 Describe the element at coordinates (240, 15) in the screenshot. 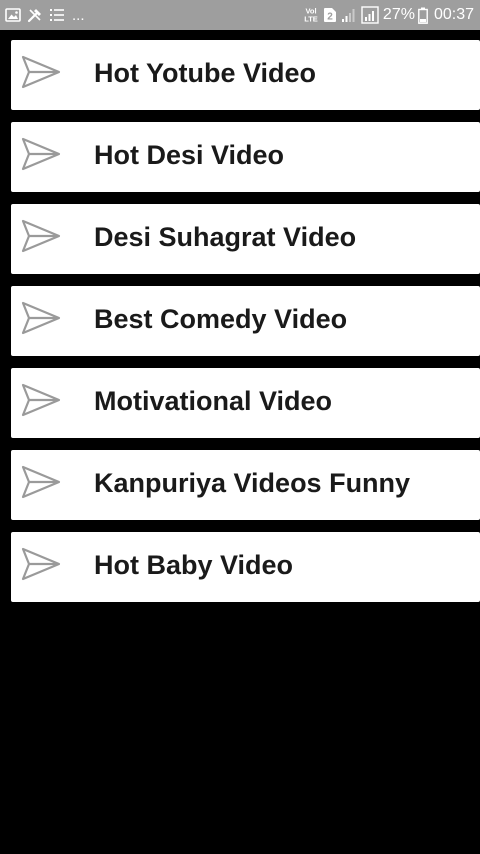

I see `status-bar: ... Vol LTE 2 27% 00:37` at that location.